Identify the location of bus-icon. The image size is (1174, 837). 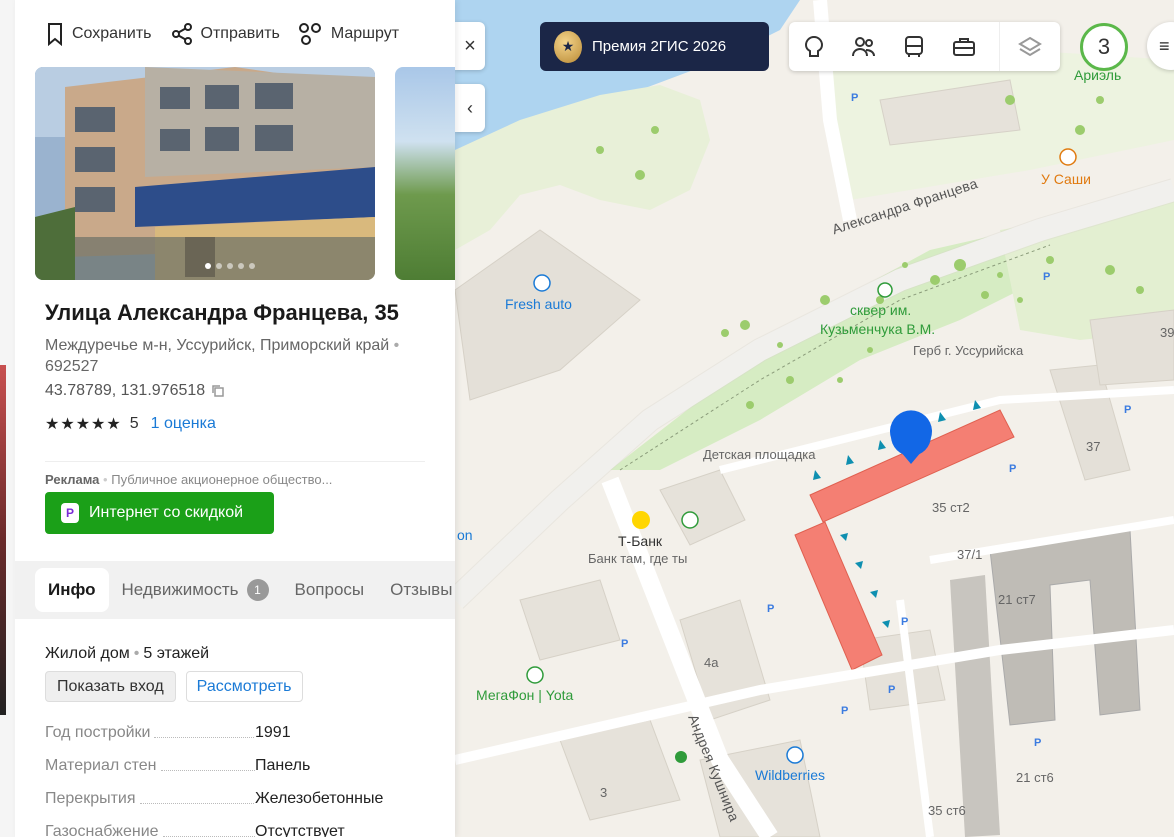
(914, 46).